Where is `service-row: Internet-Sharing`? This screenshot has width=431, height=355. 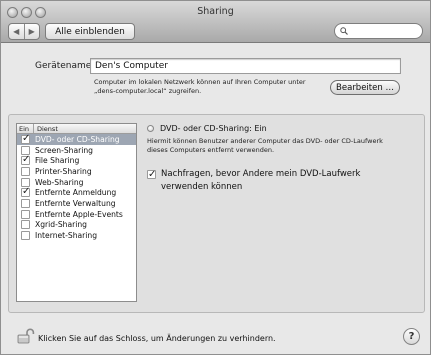
service-row: Internet-Sharing is located at coordinates (76, 235).